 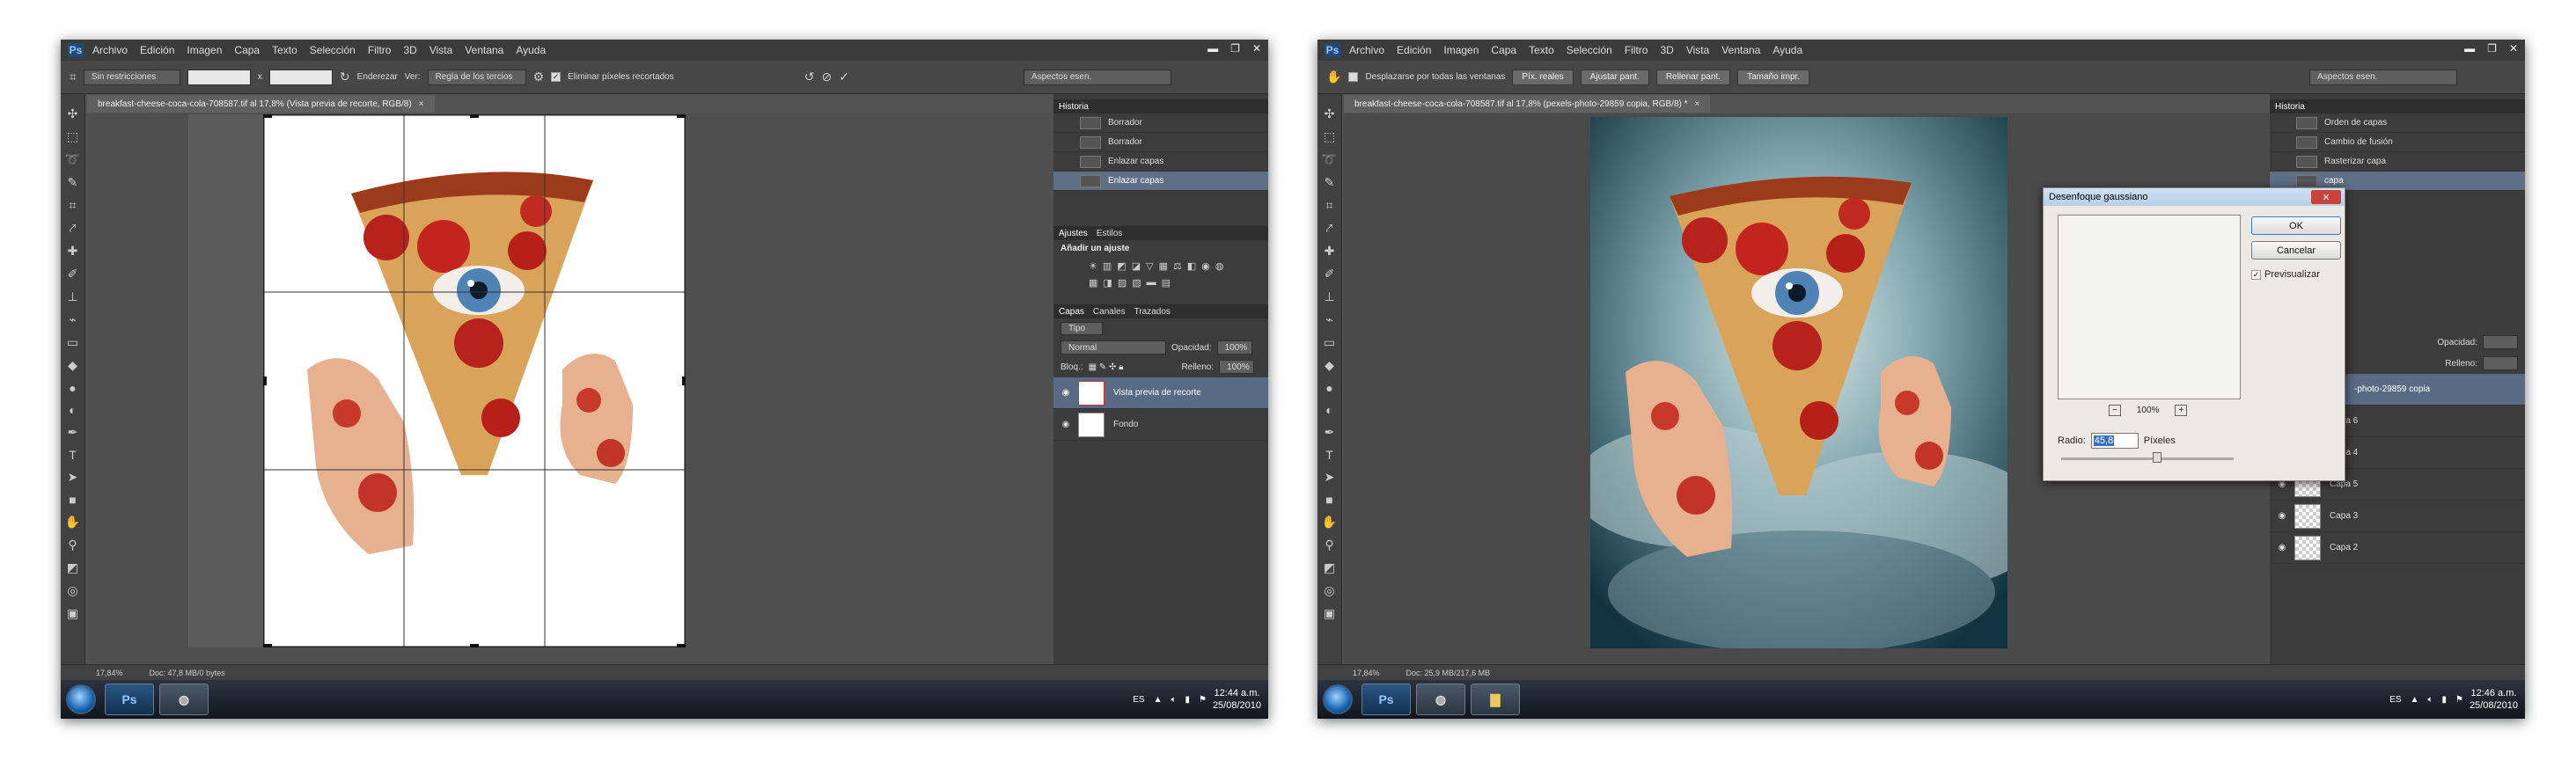 What do you see at coordinates (1237, 367) in the screenshot?
I see `fill-input: 100%` at bounding box center [1237, 367].